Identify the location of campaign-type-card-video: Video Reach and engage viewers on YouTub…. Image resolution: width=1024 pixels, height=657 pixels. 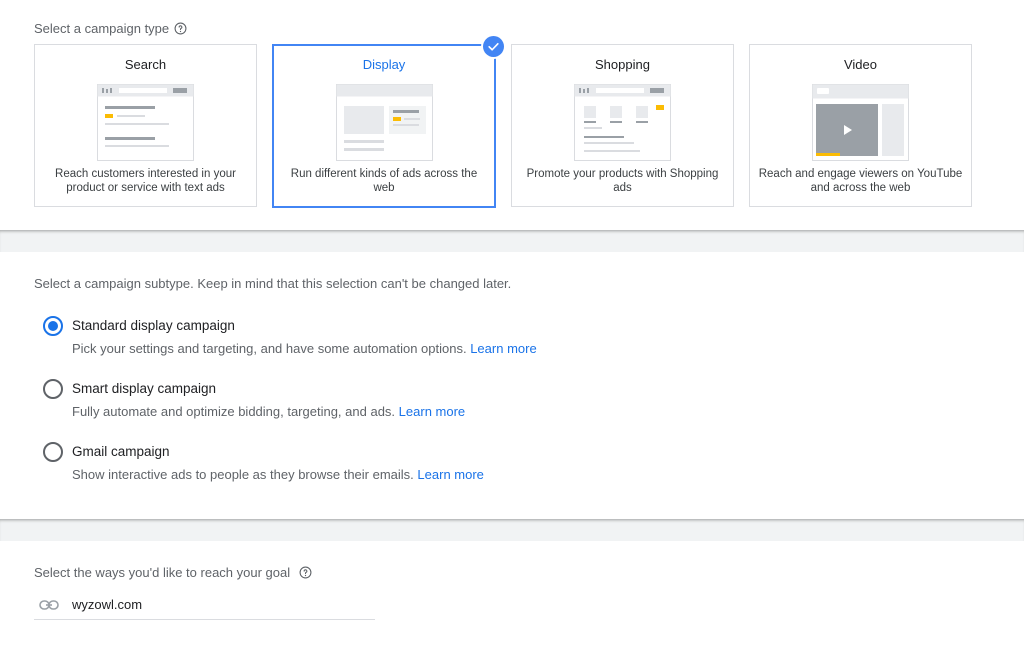
(860, 125).